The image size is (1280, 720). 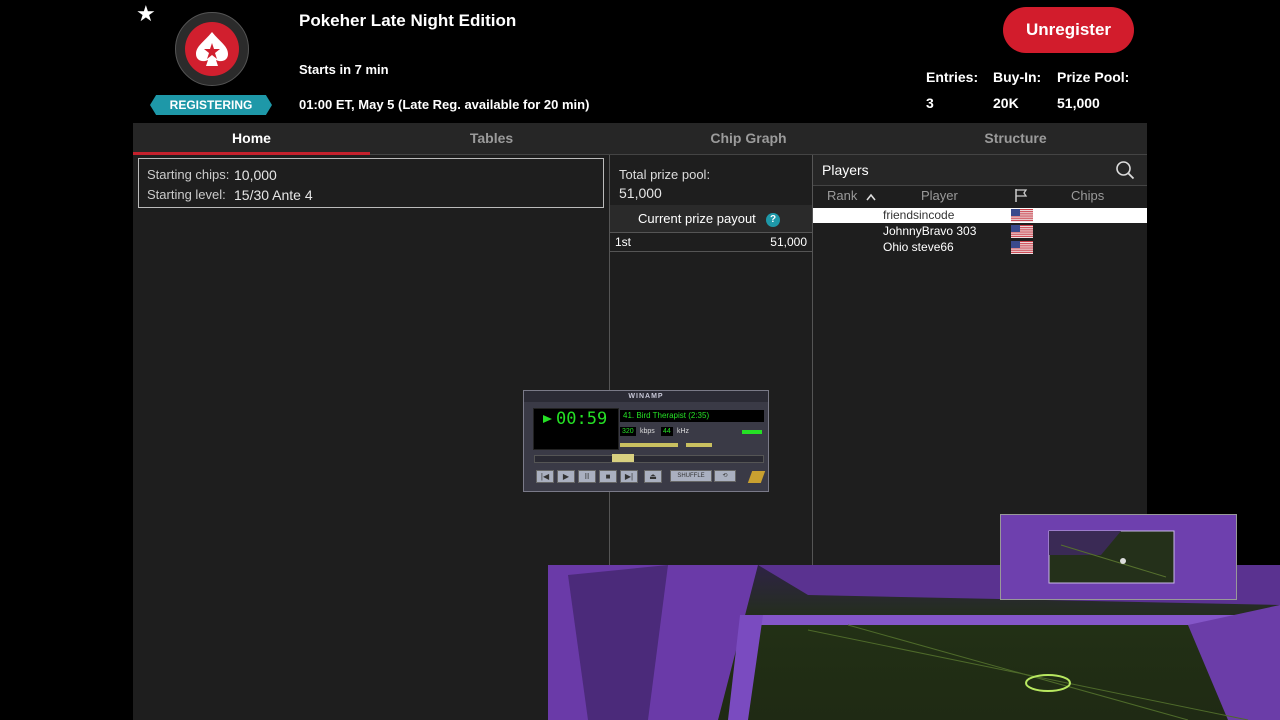 I want to click on winamp-kbps-label: kbps, so click(x=647, y=431).